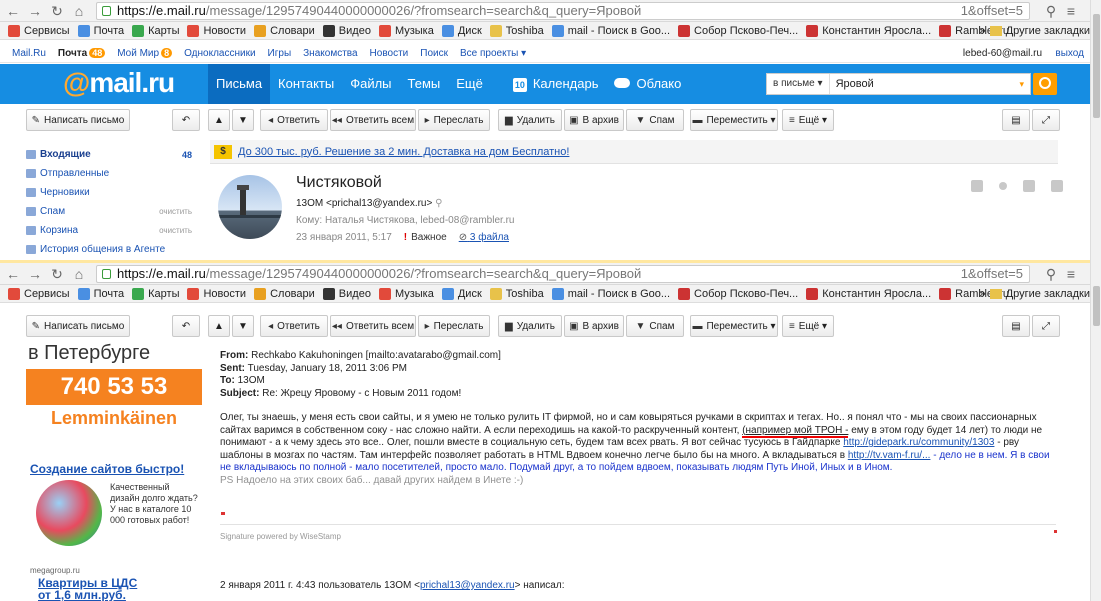 The width and height of the screenshot is (1101, 601). I want to click on bookmark-item: Сервисы, so click(39, 31).